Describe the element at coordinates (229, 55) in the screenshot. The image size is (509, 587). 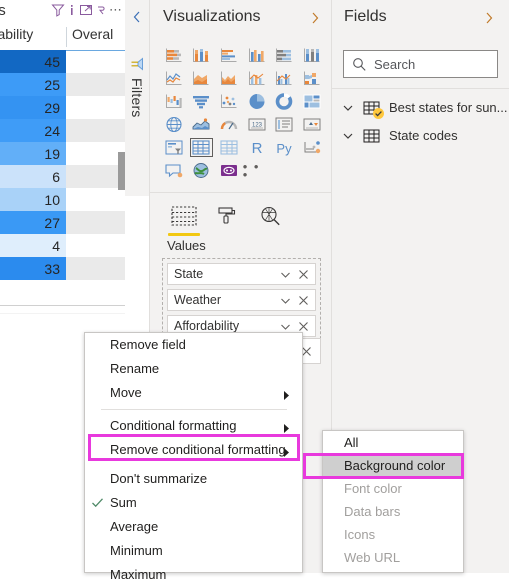
I see `viz-type-clustered-bar-chart` at that location.